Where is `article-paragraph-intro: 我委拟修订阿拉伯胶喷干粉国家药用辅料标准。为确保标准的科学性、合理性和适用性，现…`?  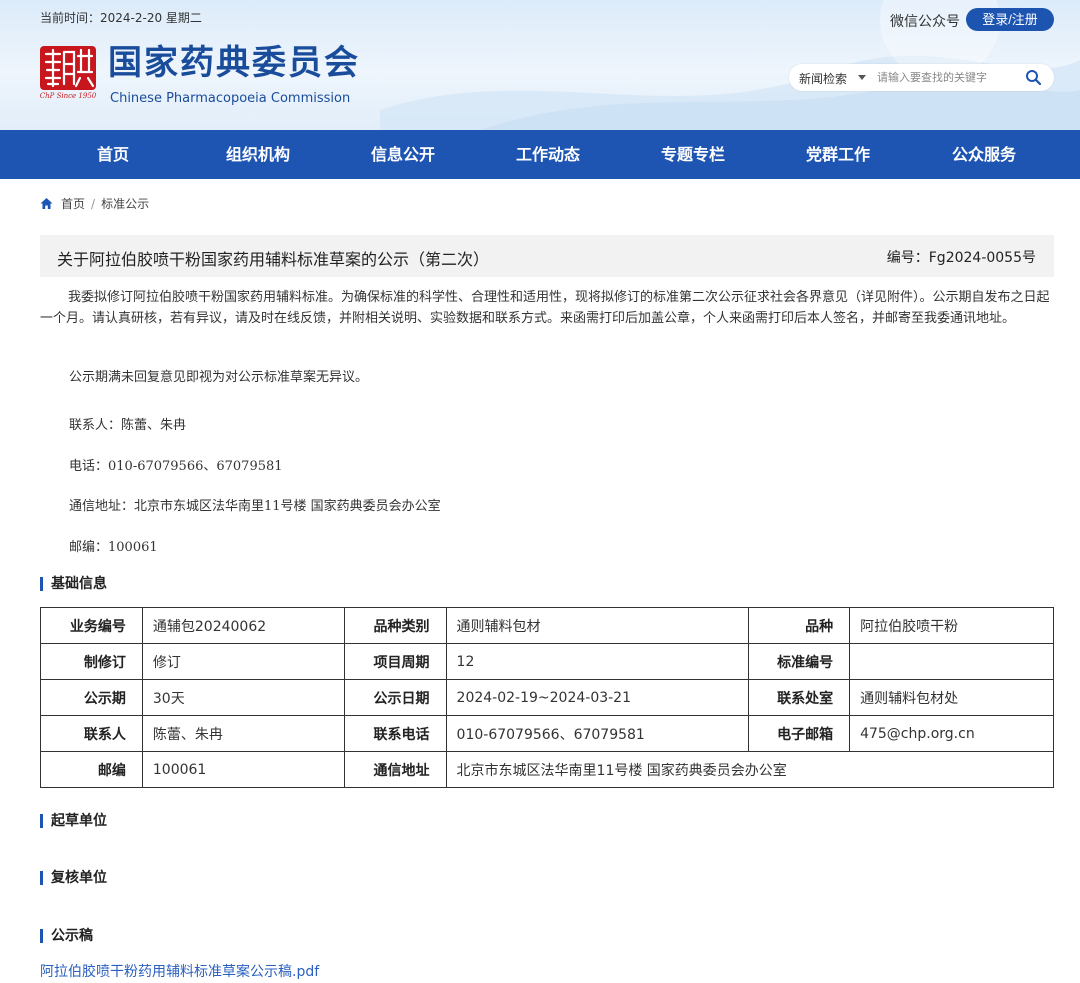
article-paragraph-intro: 我委拟修订阿拉伯胶喷干粉国家药用辅料标准。为确保标准的科学性、合理性和适用性，现… is located at coordinates (545, 308).